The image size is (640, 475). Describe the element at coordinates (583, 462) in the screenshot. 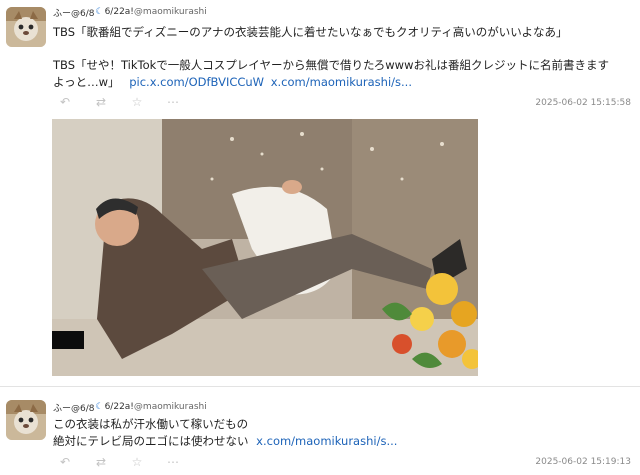

I see `timestamp: 2025-06-02 15:19:13` at that location.